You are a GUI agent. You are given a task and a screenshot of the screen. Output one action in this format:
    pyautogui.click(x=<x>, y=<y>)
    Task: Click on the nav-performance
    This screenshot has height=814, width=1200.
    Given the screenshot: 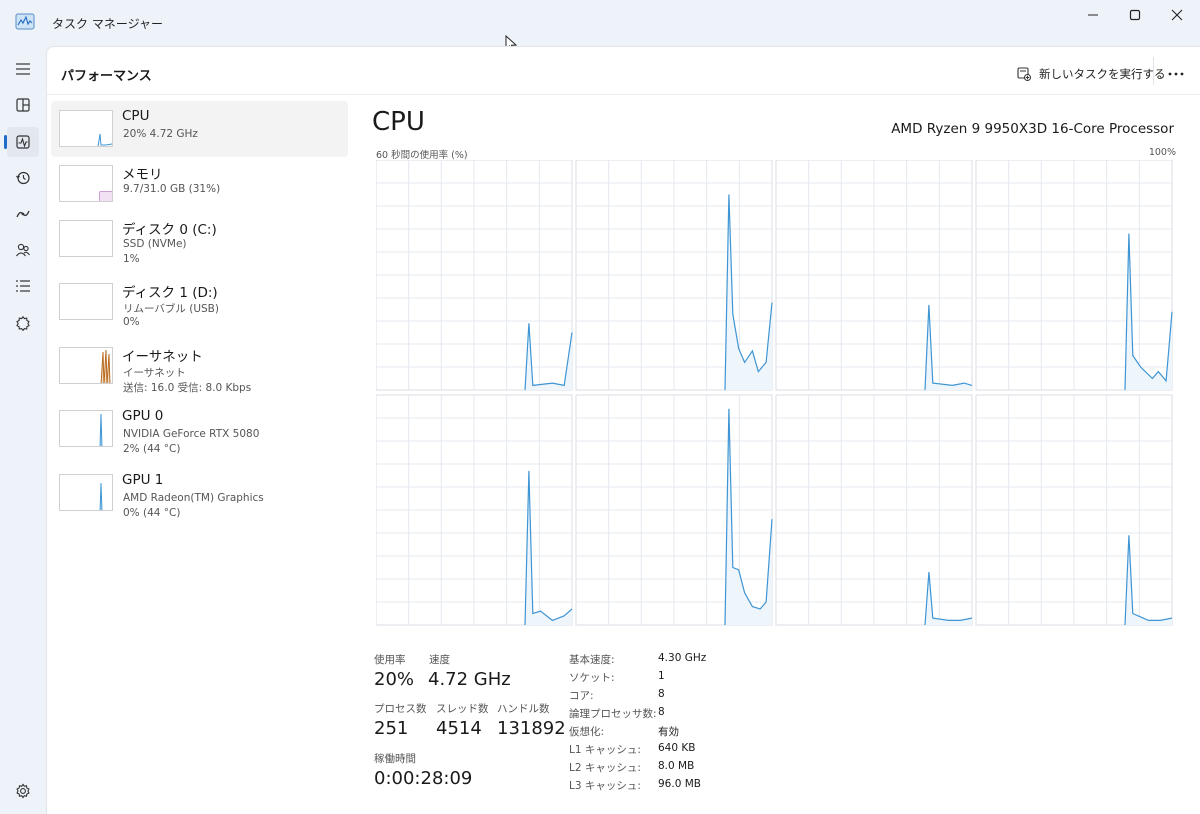 What is the action you would take?
    pyautogui.click(x=21, y=142)
    